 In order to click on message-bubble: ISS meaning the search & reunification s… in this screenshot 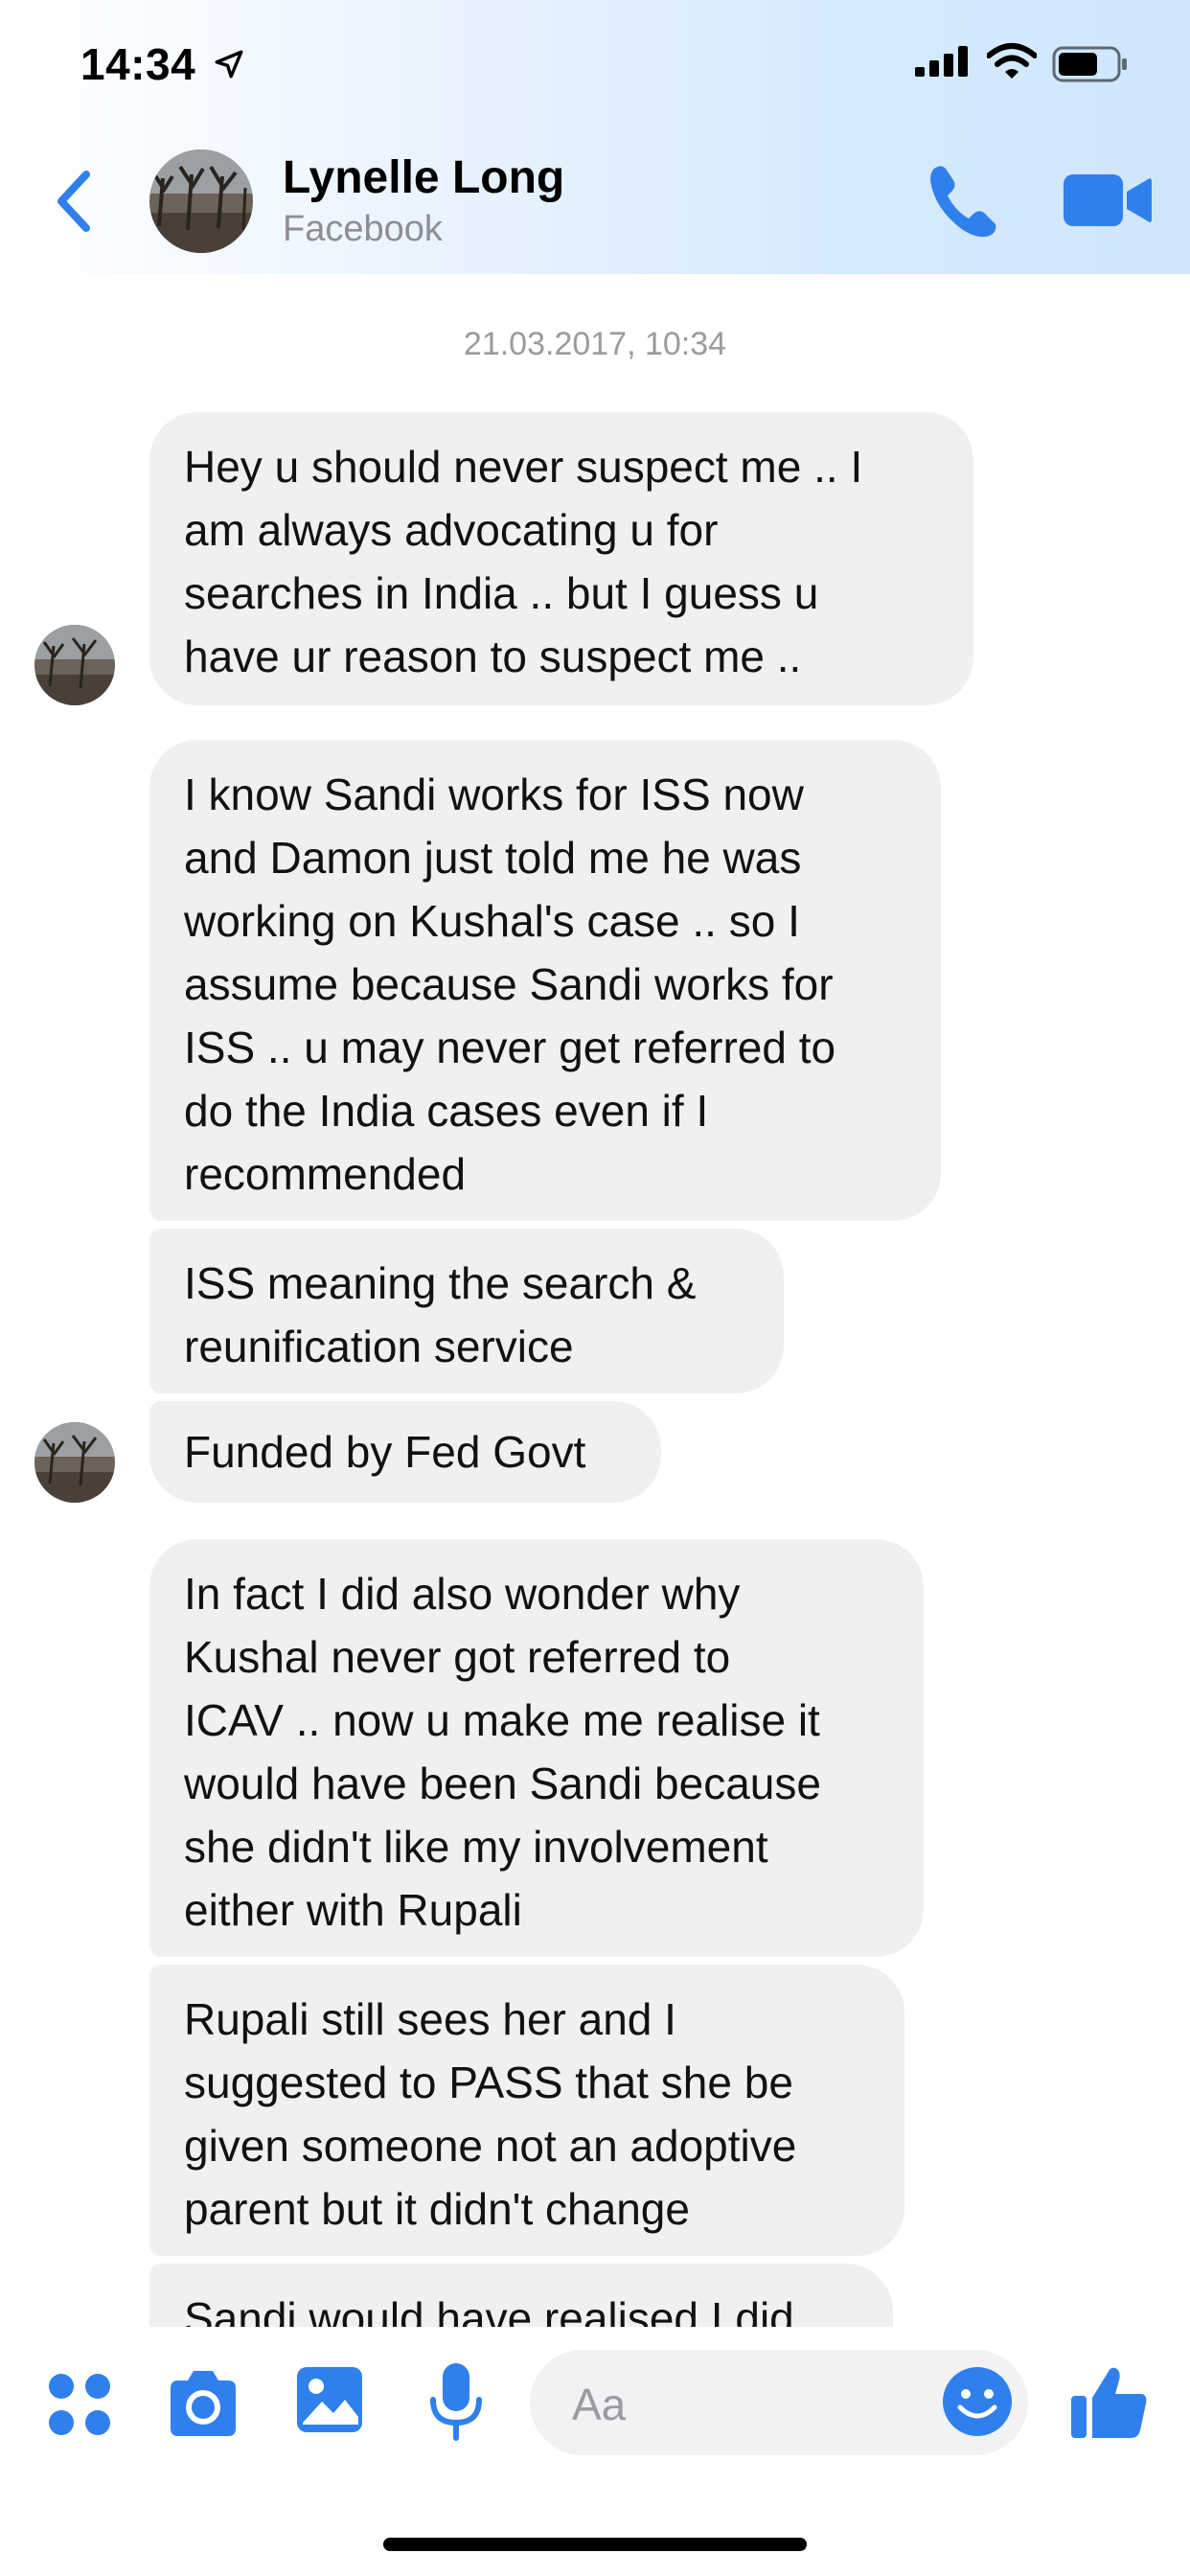, I will do `click(467, 1311)`.